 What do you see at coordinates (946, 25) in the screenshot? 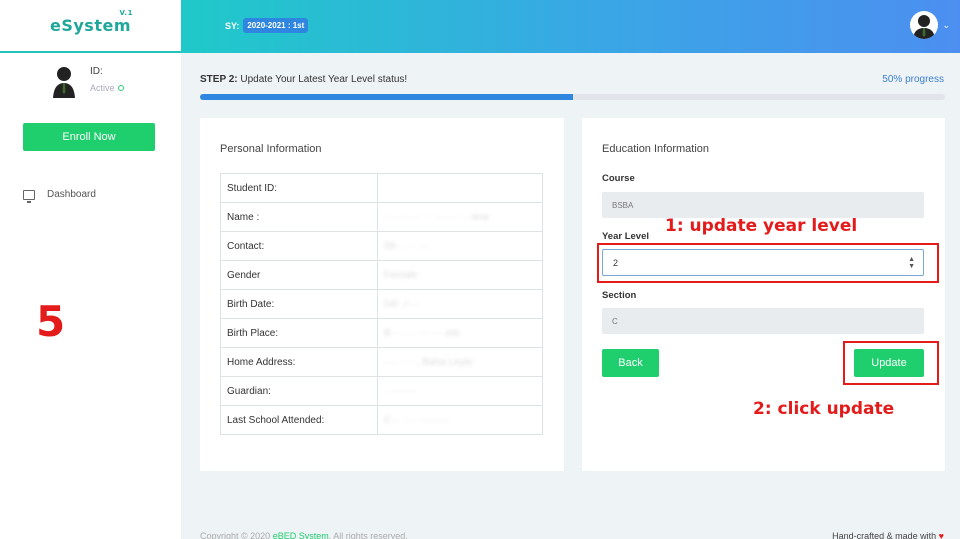
I see `chevron-down-icon: ⌄` at bounding box center [946, 25].